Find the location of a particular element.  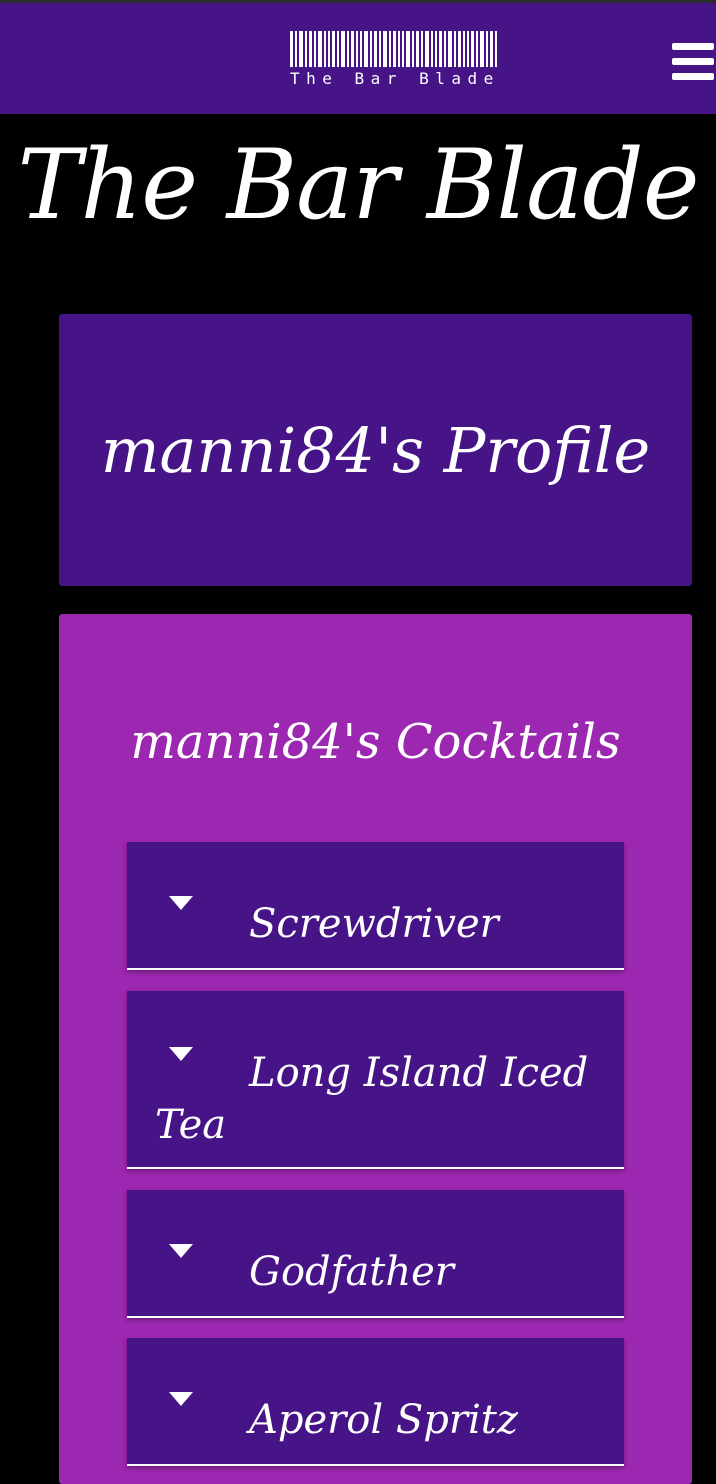

cocktail-name: Long Island Iced Tea is located at coordinates (372, 1099).